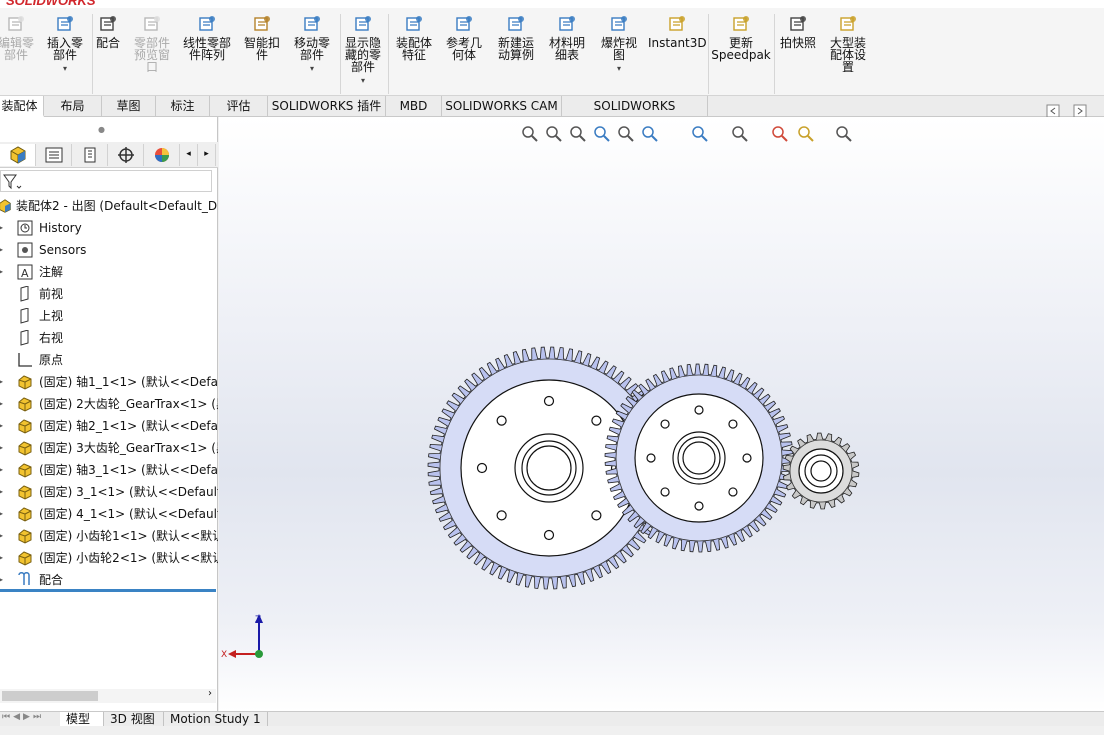 This screenshot has height=735, width=1104. I want to click on tree-horizontal-scrollbar: ›, so click(108, 695).